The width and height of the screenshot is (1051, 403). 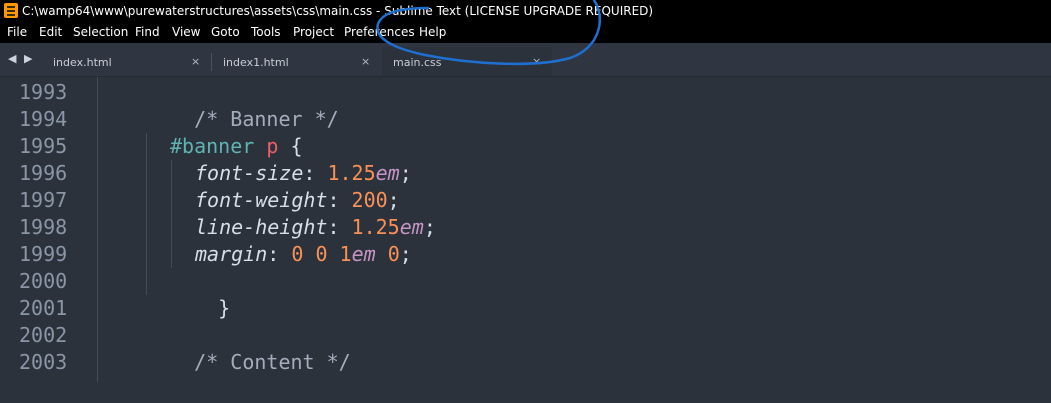 I want to click on css-number: 200, so click(x=369, y=200).